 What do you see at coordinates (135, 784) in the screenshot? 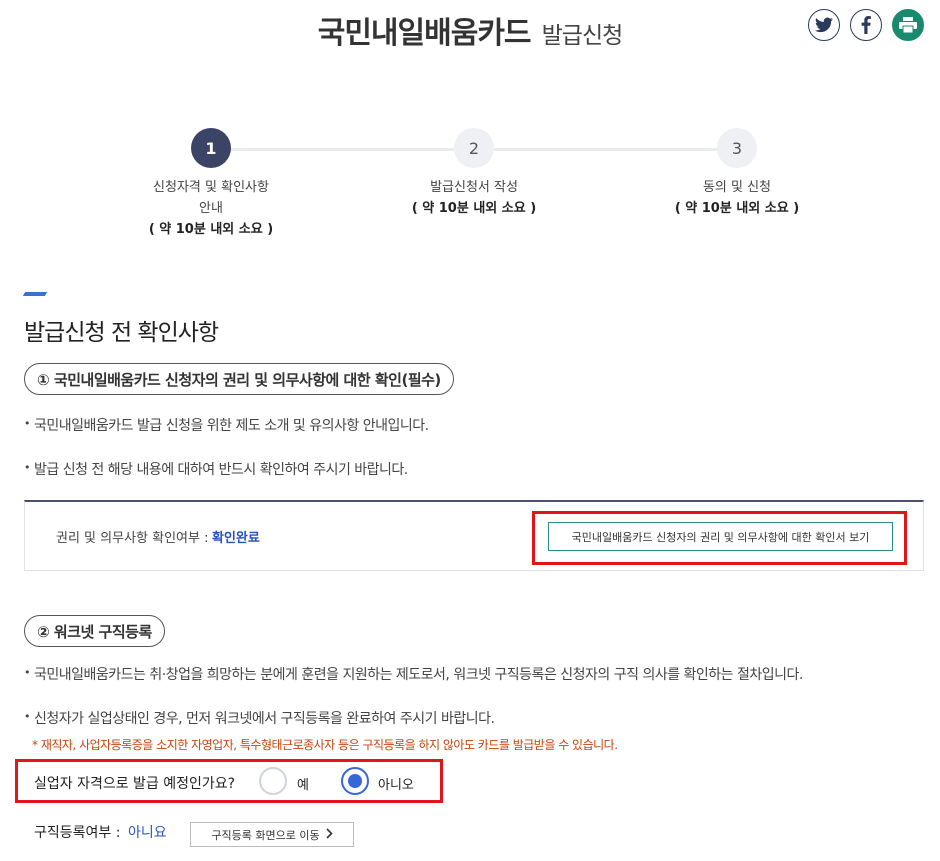
I see `unemployed-question: 실업자 자격으로 발급 예정인가요?` at bounding box center [135, 784].